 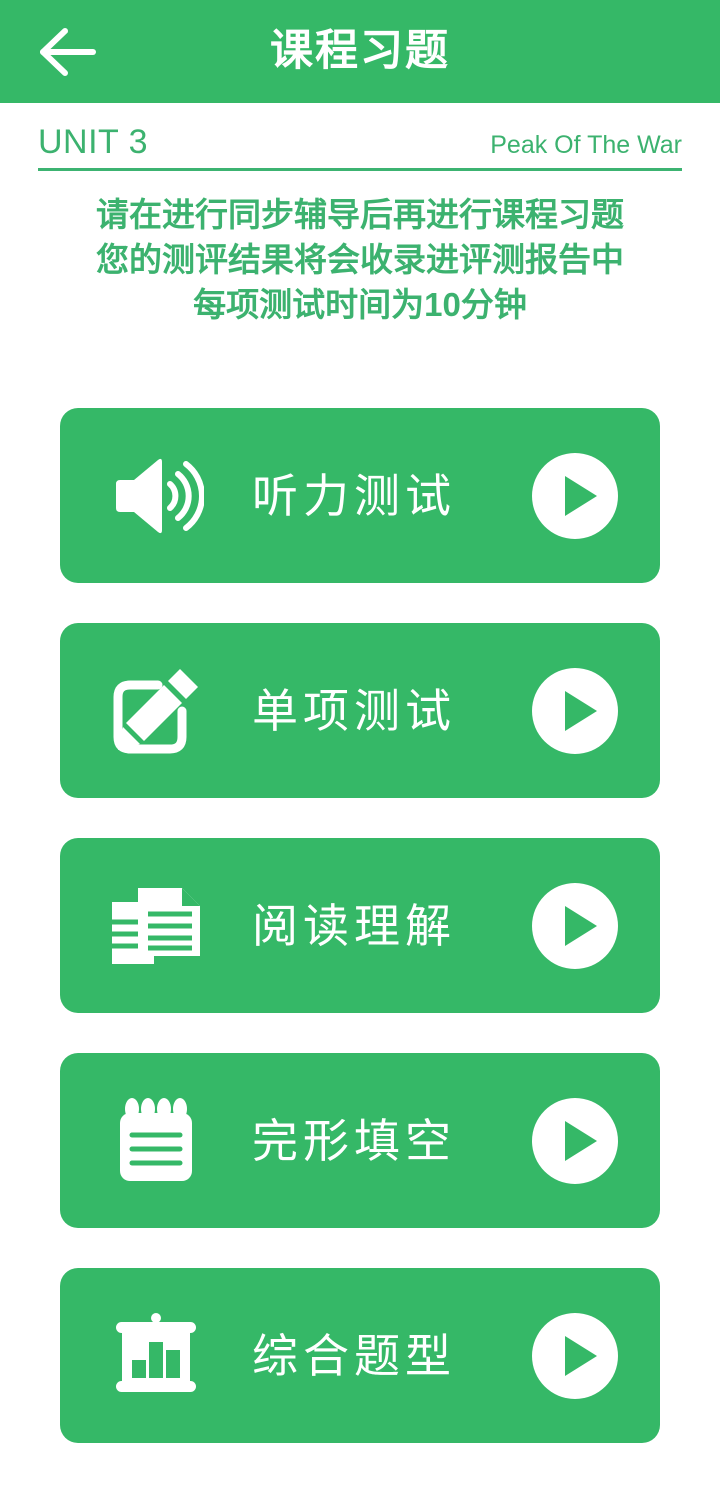 I want to click on unit-row: UNIT 3 Peak Of The War, so click(x=360, y=137).